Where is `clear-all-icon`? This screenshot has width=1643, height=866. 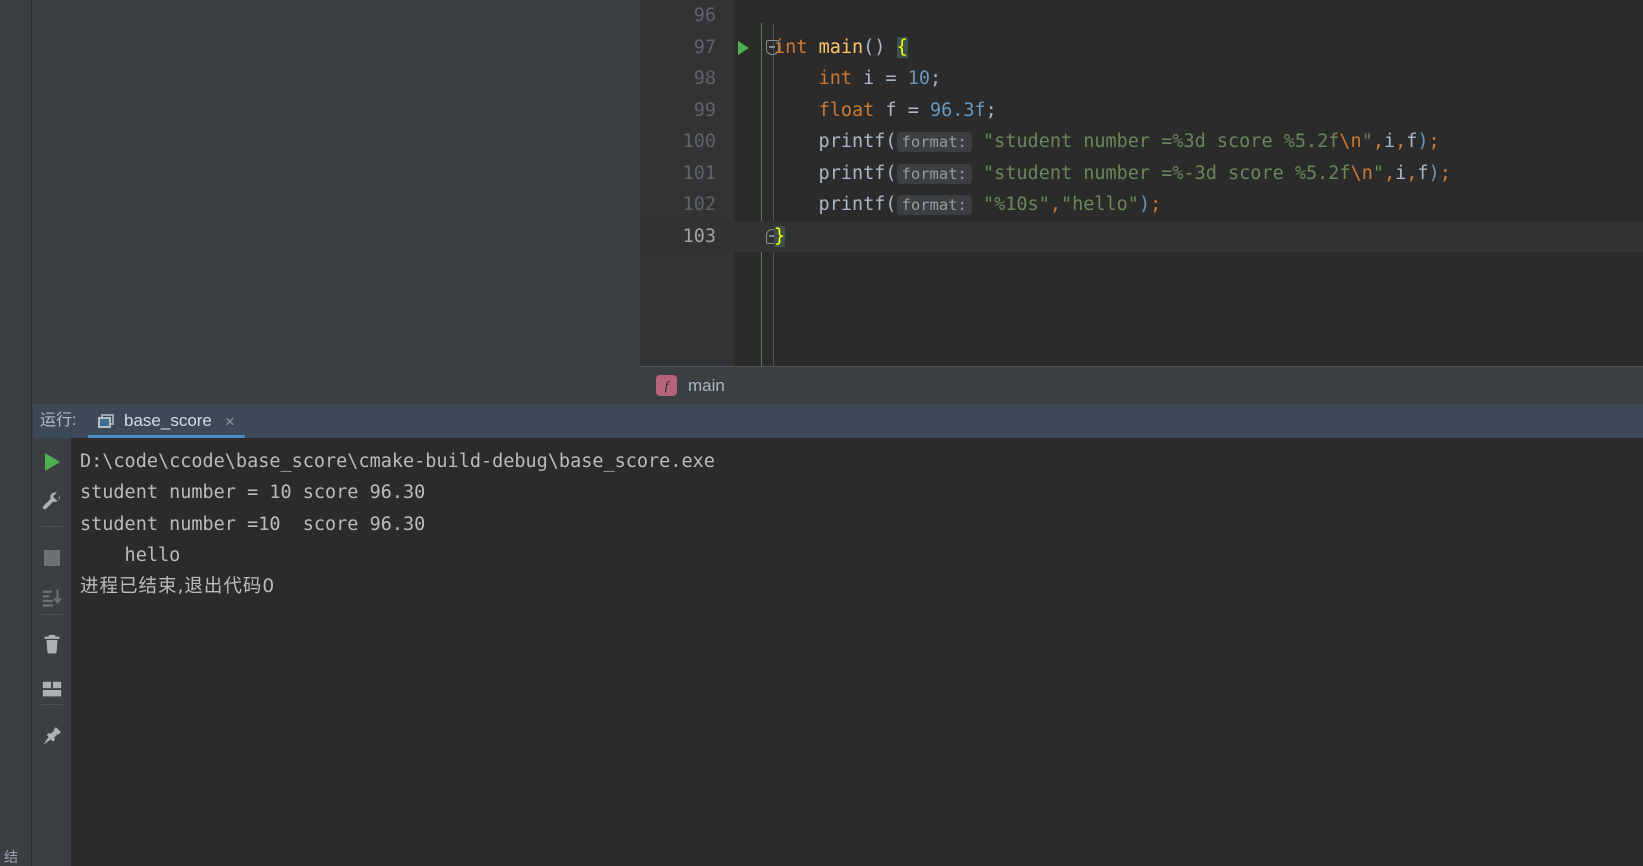 clear-all-icon is located at coordinates (52, 644).